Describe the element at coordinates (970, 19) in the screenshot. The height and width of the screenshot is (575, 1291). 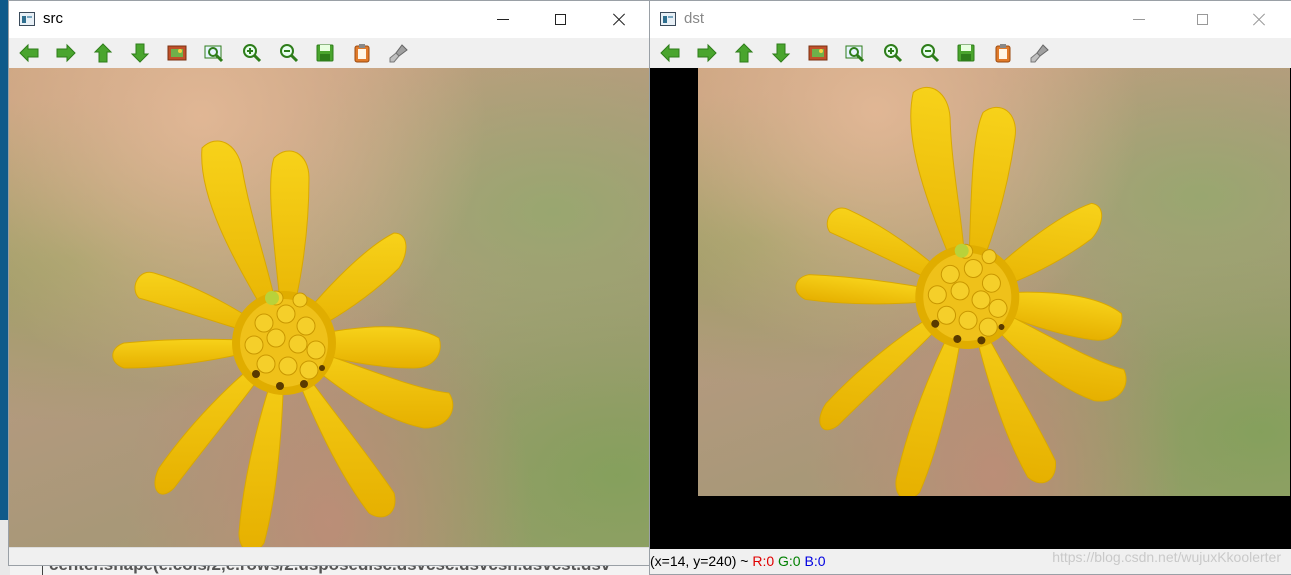
I see `titlebar: dst` at that location.